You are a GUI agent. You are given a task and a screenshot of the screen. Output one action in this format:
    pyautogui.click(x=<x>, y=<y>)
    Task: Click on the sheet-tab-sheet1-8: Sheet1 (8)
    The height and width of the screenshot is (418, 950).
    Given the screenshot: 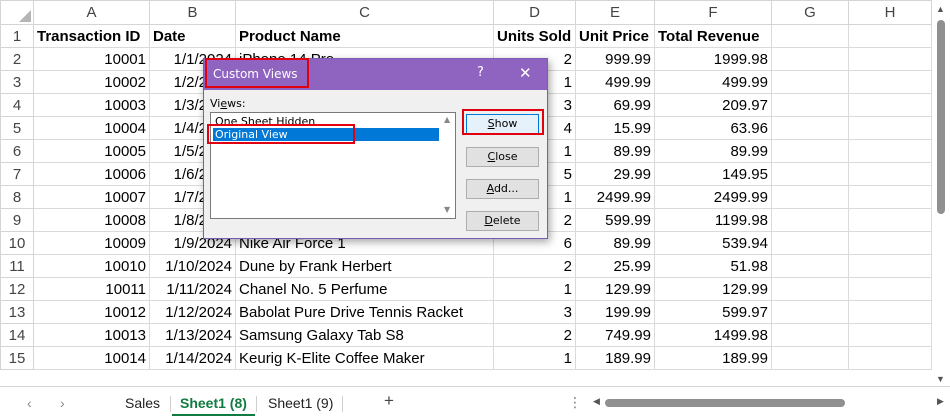 What is the action you would take?
    pyautogui.click(x=213, y=404)
    